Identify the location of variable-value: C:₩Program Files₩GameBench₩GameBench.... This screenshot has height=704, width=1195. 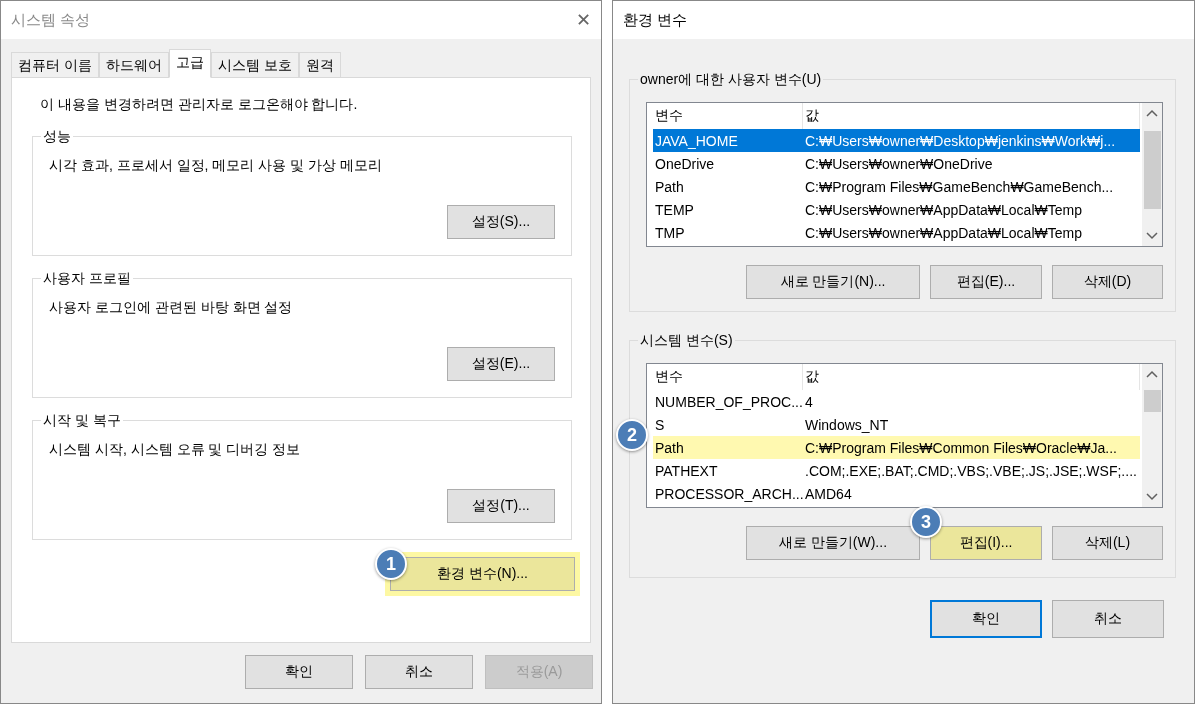
(959, 186).